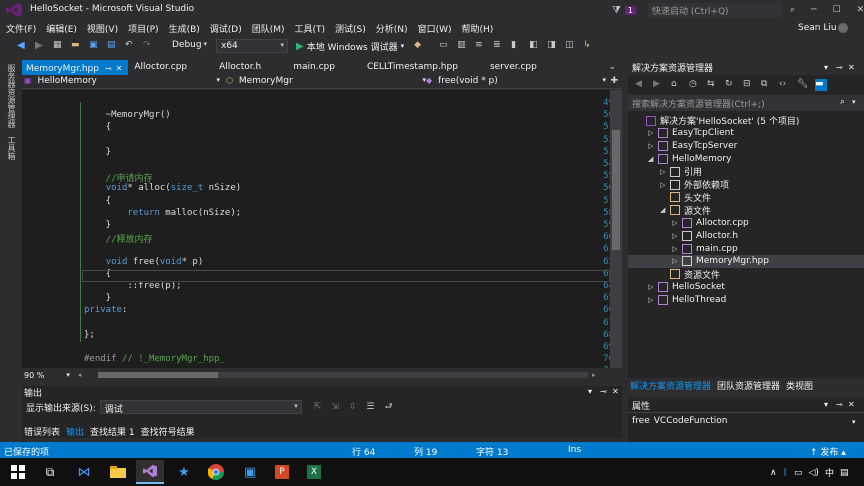  What do you see at coordinates (731, 85) in the screenshot?
I see `refresh-icon: ↻` at bounding box center [731, 85].